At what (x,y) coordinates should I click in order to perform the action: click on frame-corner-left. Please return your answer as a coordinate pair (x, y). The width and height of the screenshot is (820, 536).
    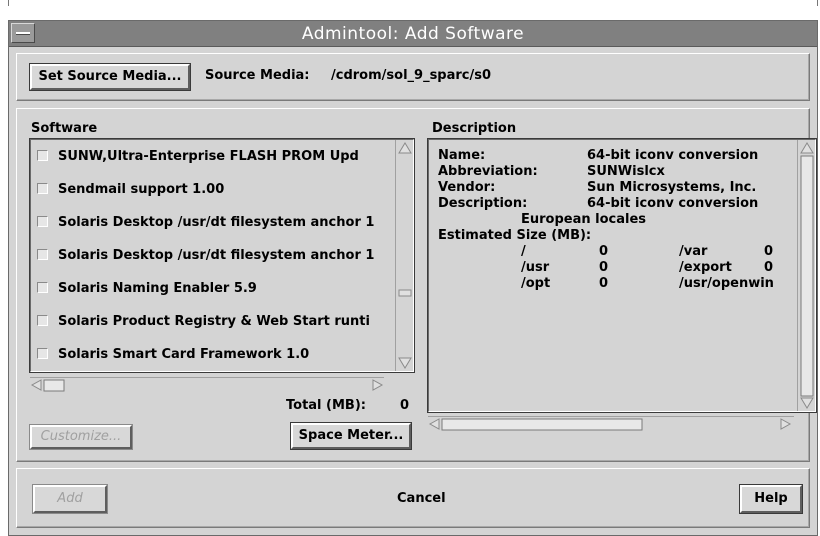
    Looking at the image, I should click on (8, 3).